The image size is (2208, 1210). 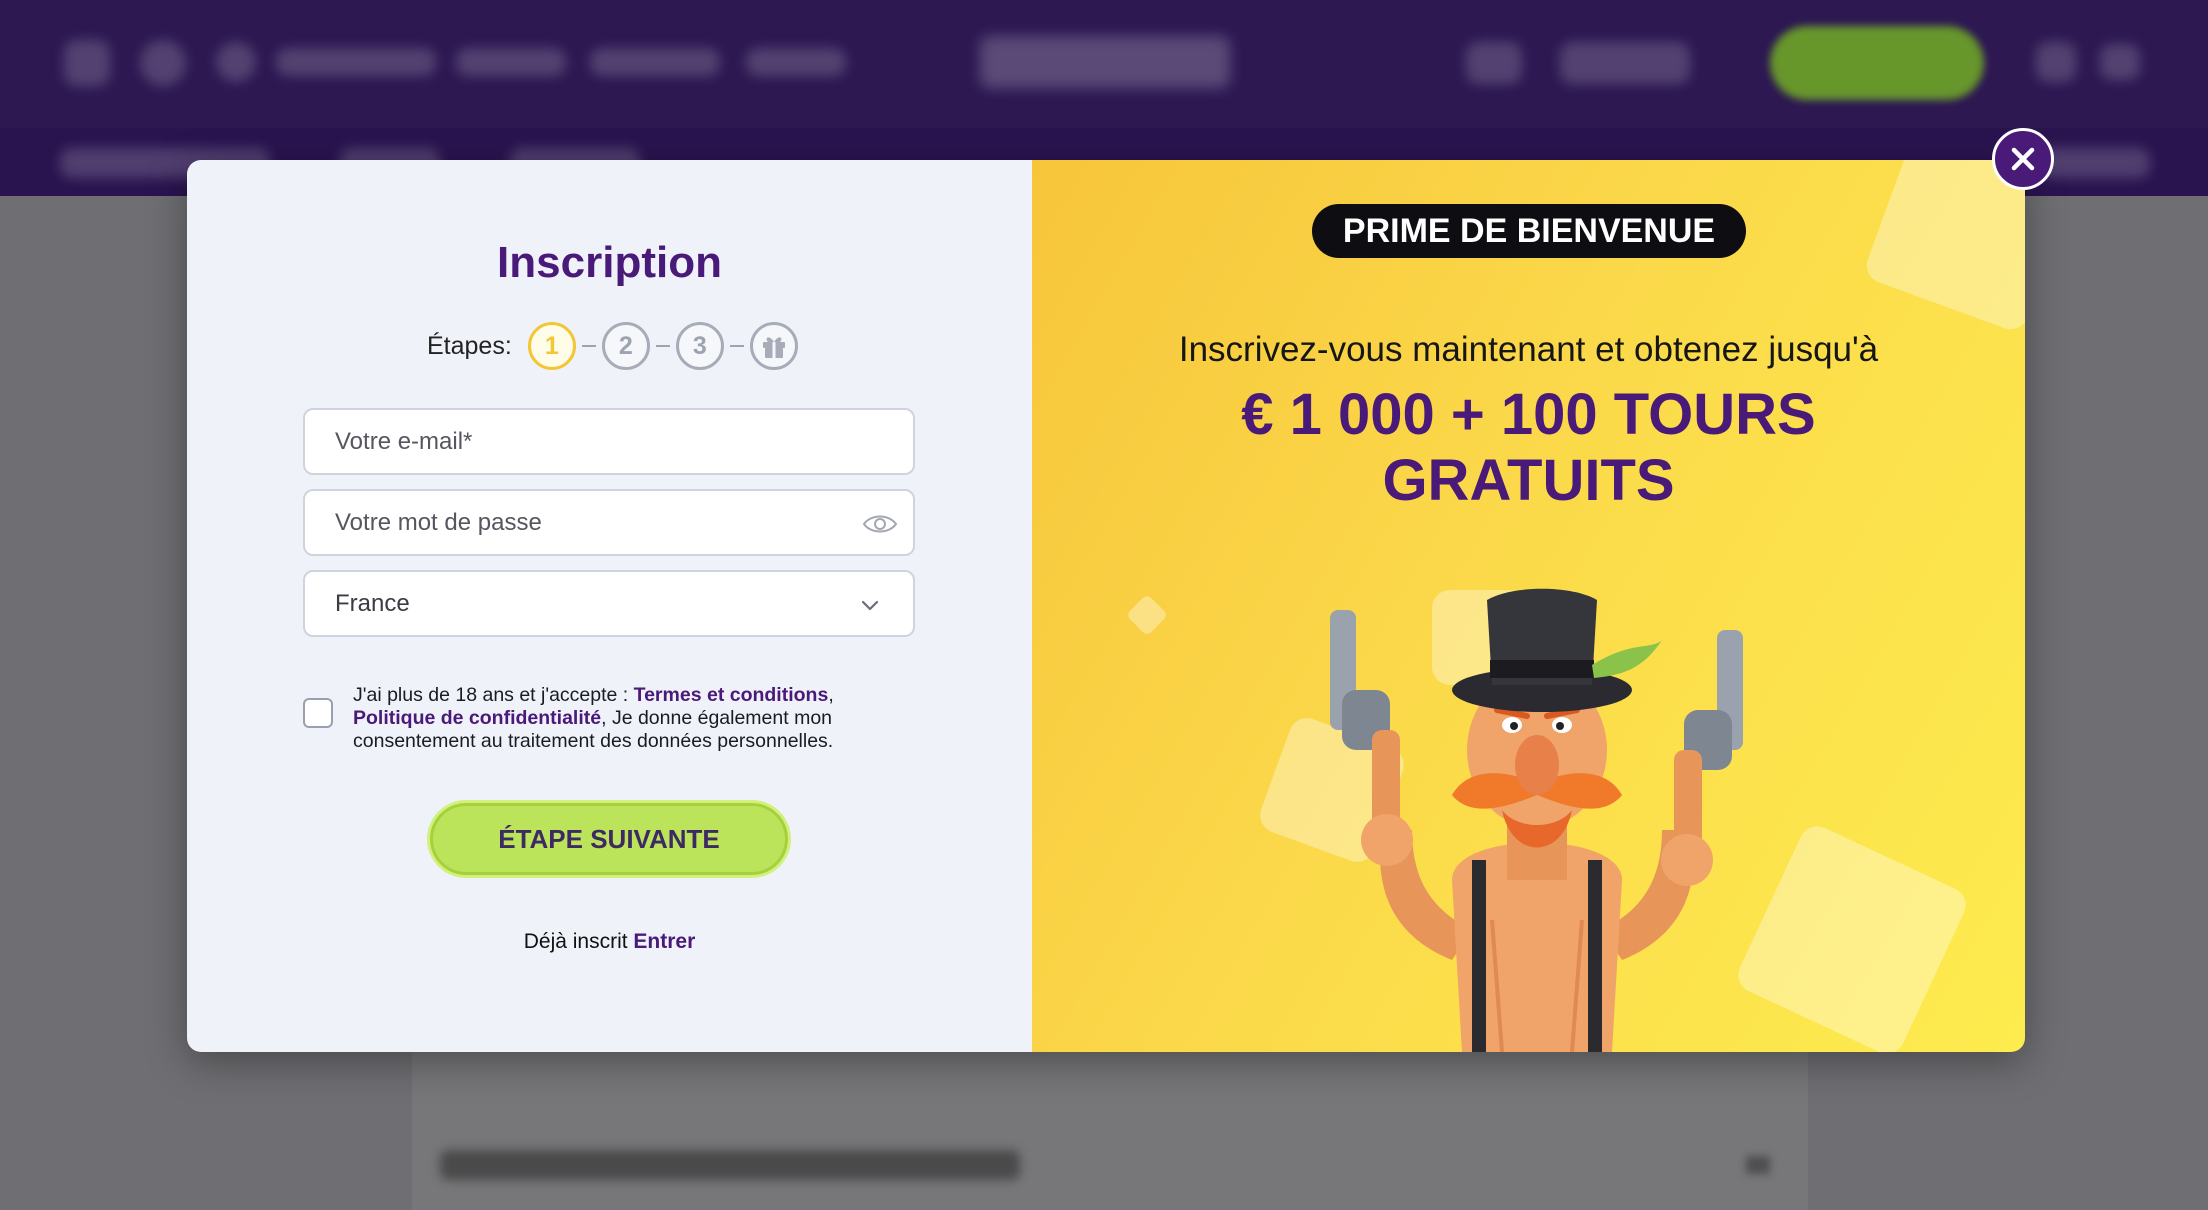 I want to click on steps-label: Étapes:, so click(x=469, y=345).